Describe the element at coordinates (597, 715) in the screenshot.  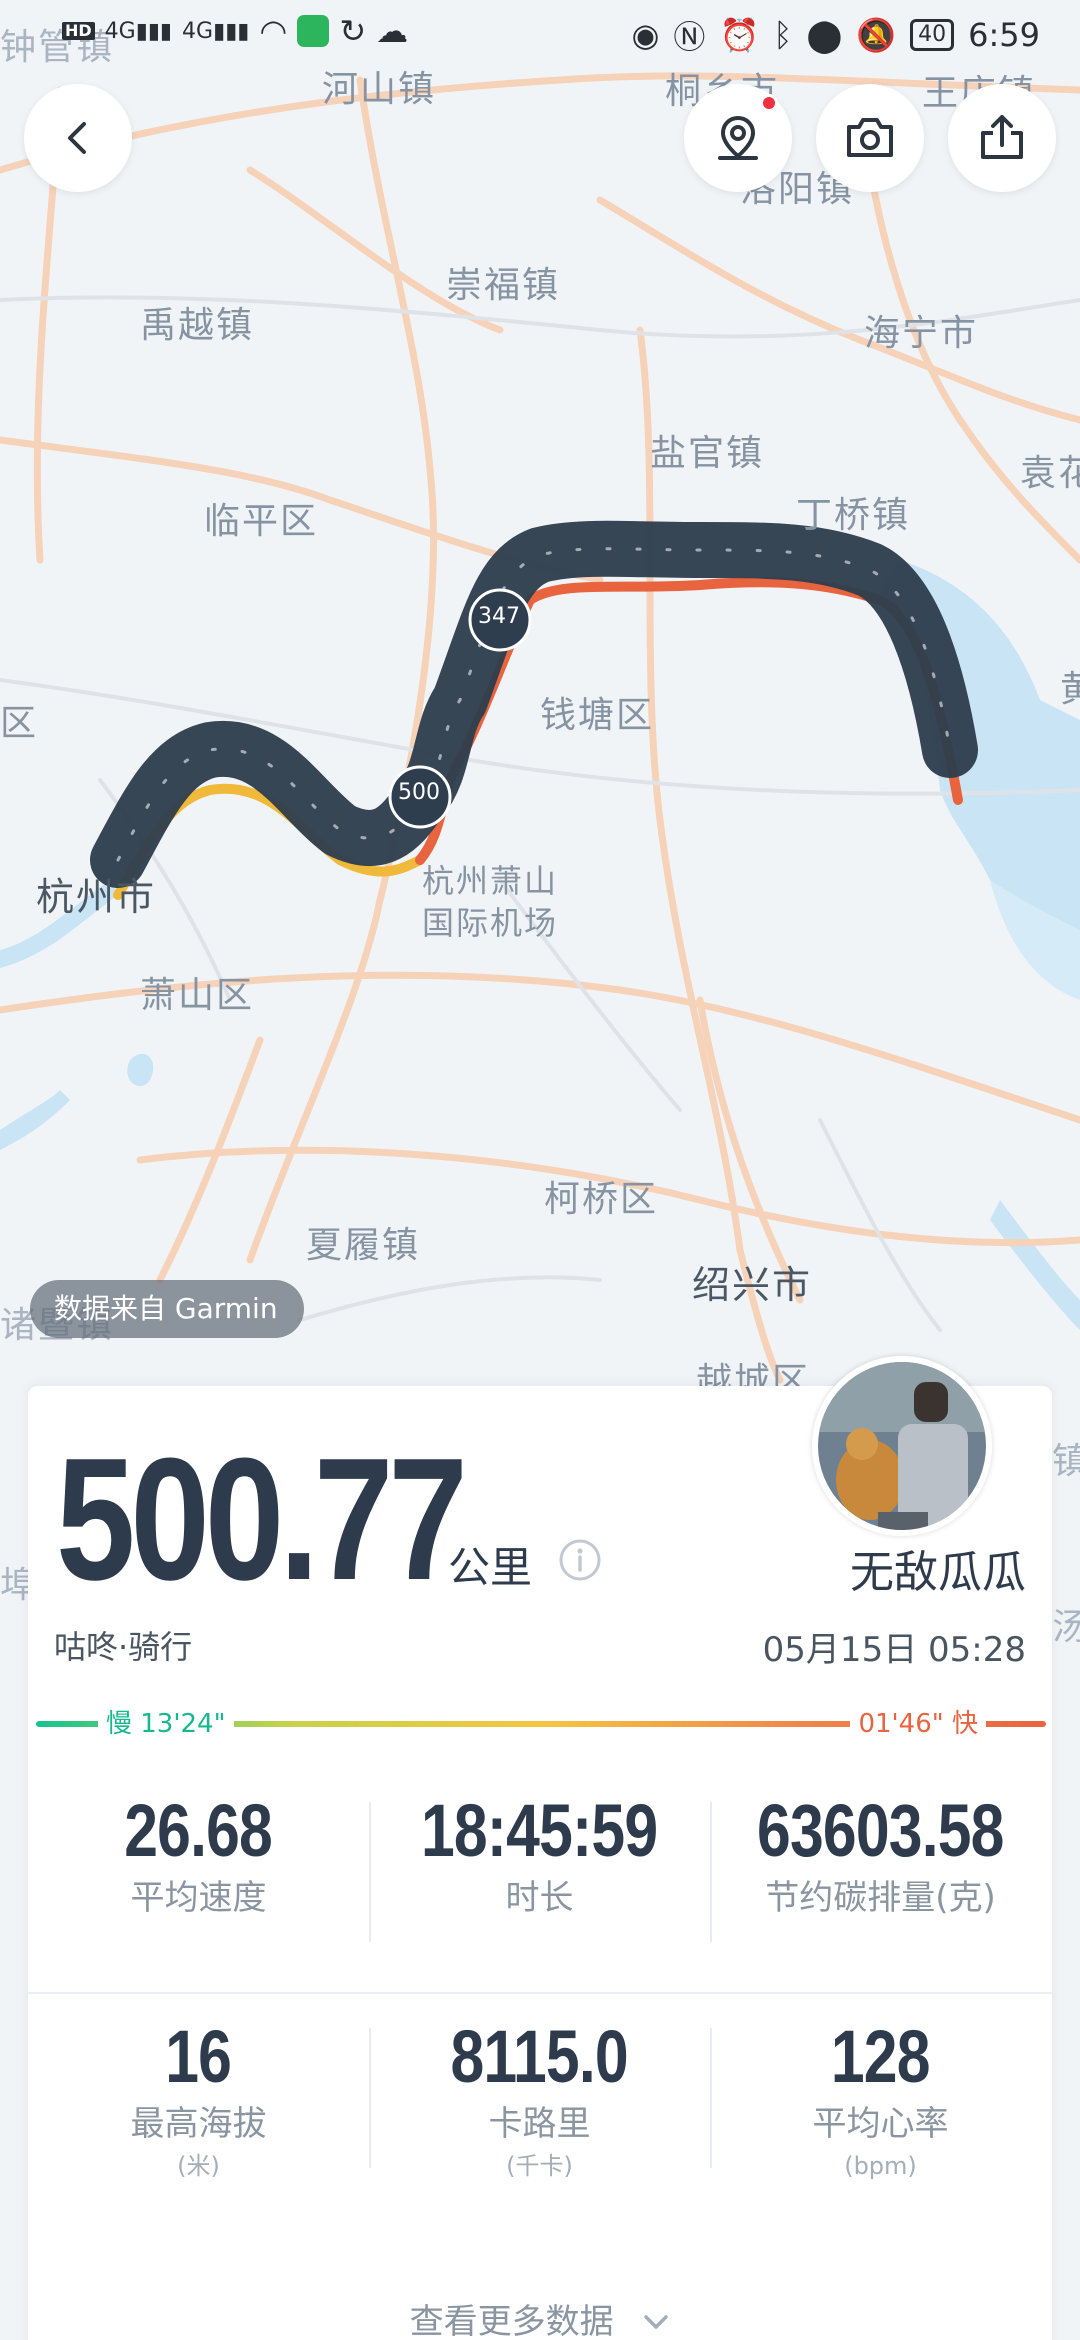
I see `map-label: 钱塘区` at that location.